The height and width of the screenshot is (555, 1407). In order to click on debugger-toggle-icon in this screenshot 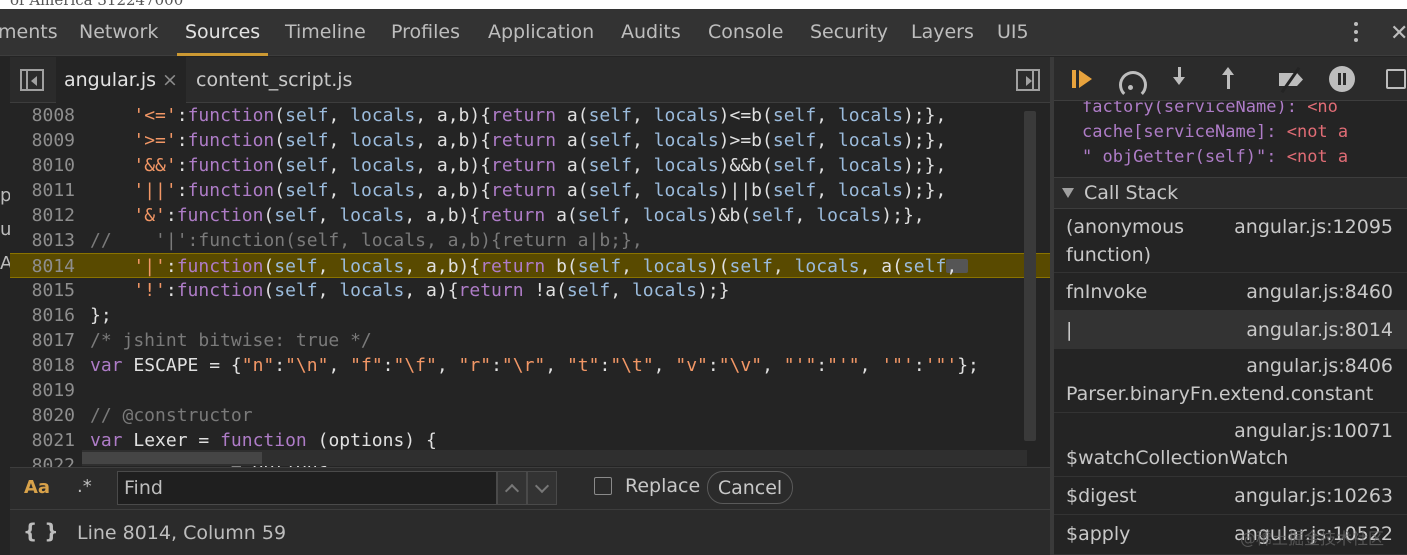, I will do `click(1028, 80)`.